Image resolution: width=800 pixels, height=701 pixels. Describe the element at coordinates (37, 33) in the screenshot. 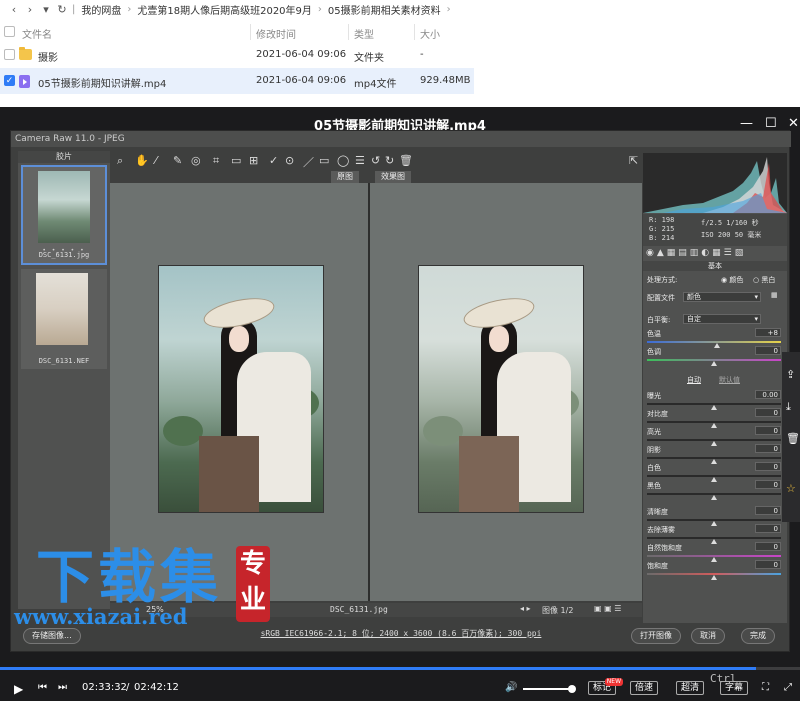

I see `column-header-name: 文件名` at that location.